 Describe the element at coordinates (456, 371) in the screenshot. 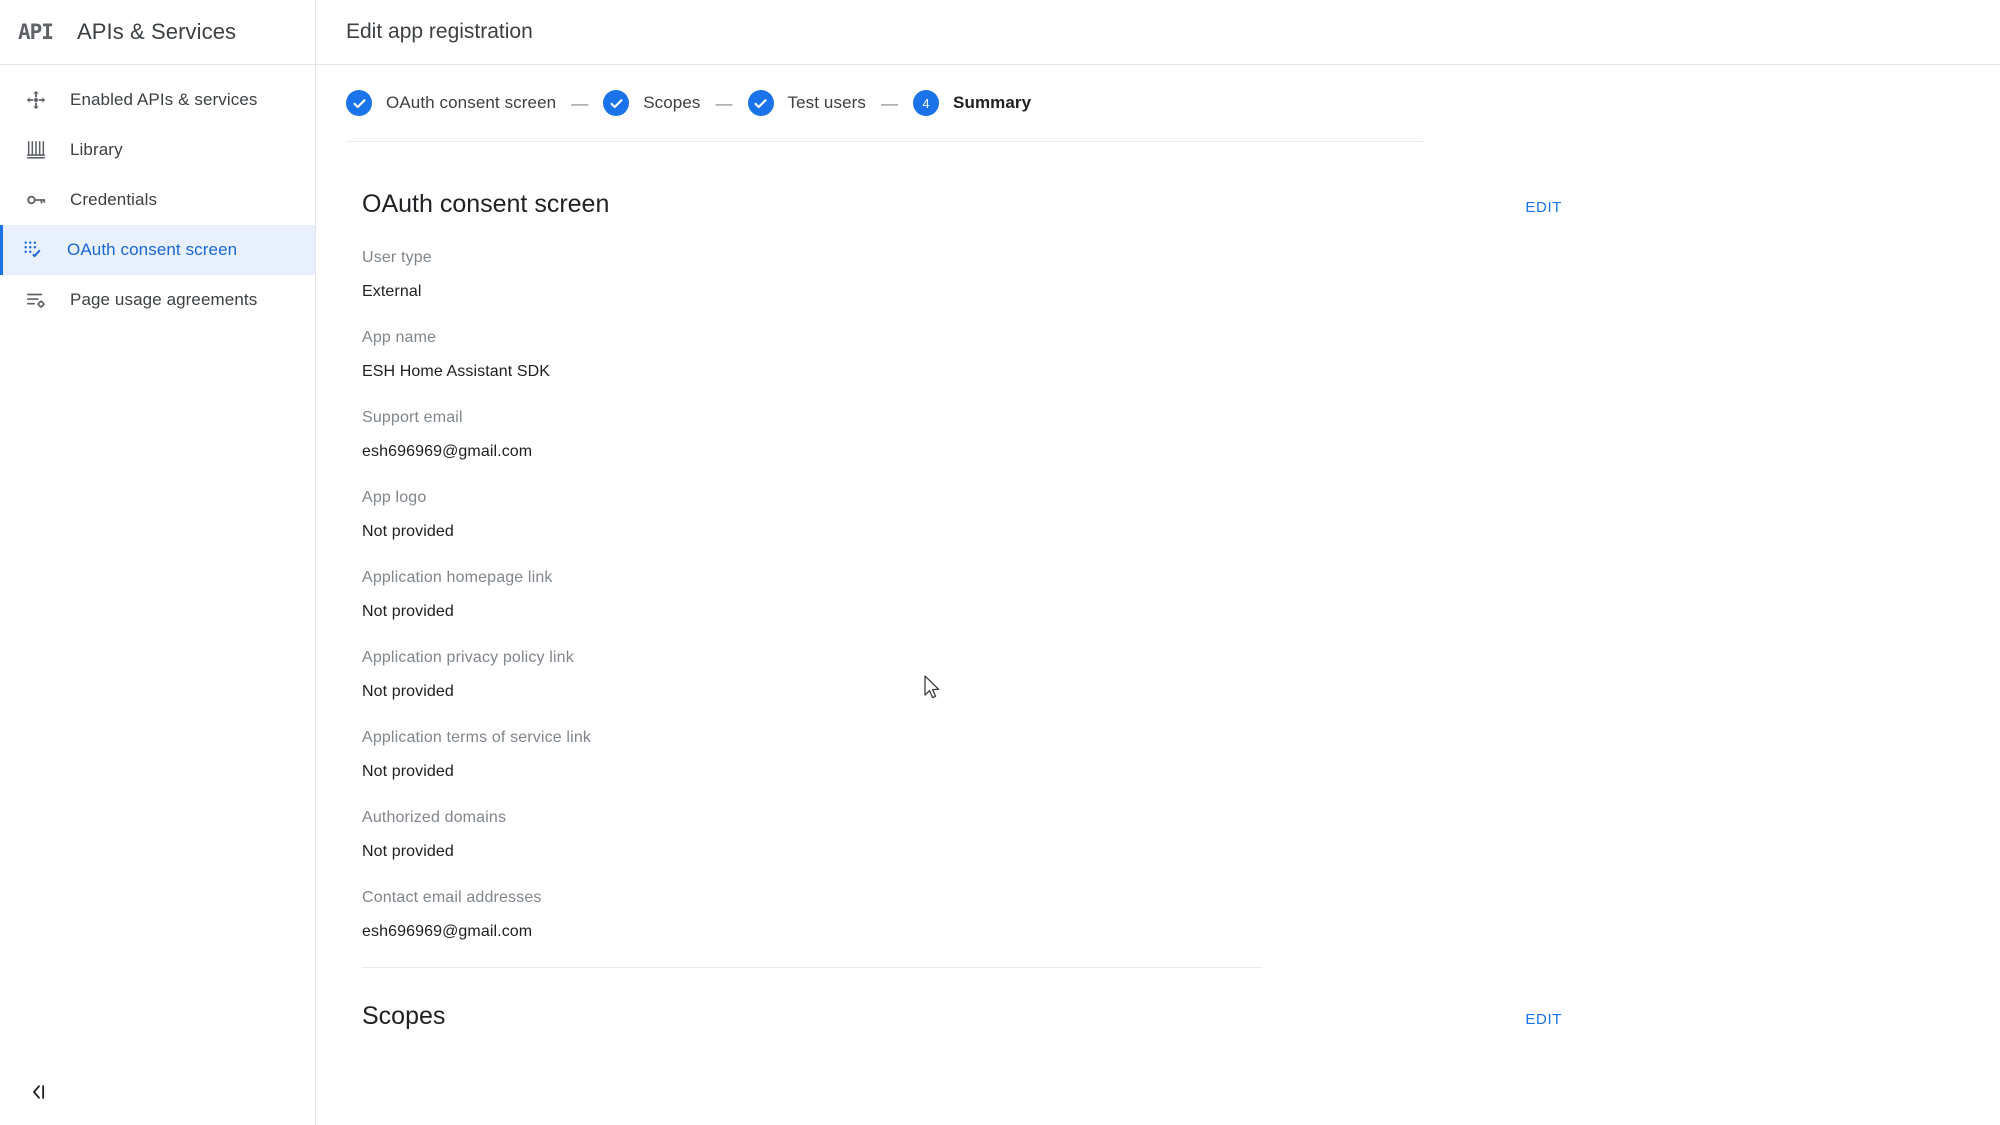

I see `field-value: ESH Home Assistant SDK` at that location.